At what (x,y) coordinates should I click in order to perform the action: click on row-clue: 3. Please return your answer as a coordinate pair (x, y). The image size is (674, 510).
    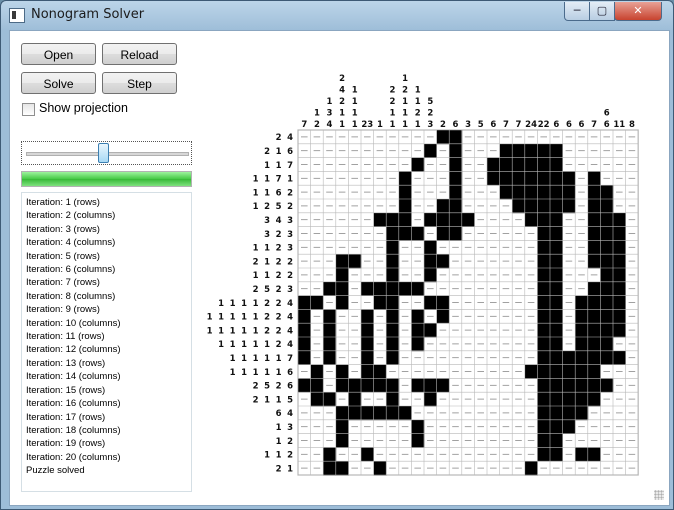
    Looking at the image, I should click on (267, 235).